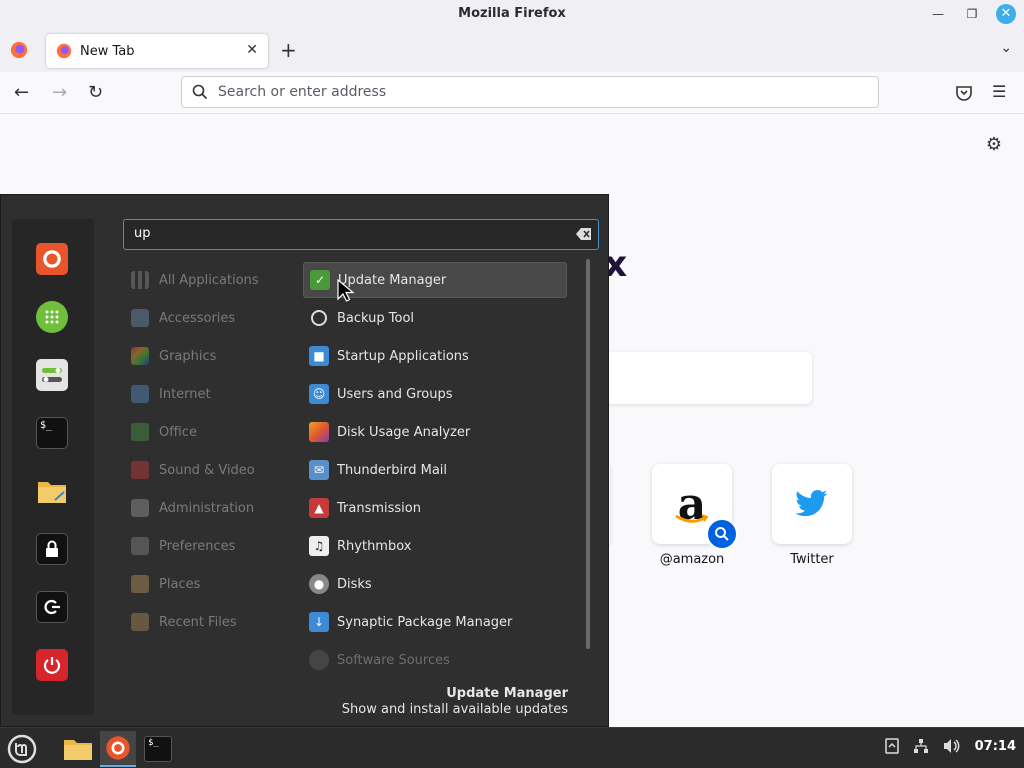 The image size is (1024, 768). I want to click on office-icon, so click(140, 432).